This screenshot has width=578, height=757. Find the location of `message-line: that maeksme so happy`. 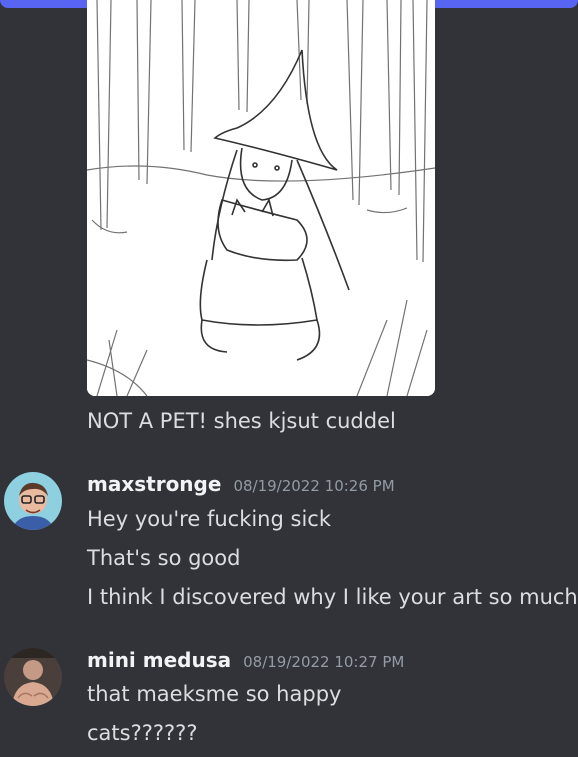

message-line: that maeksme so happy is located at coordinates (214, 694).